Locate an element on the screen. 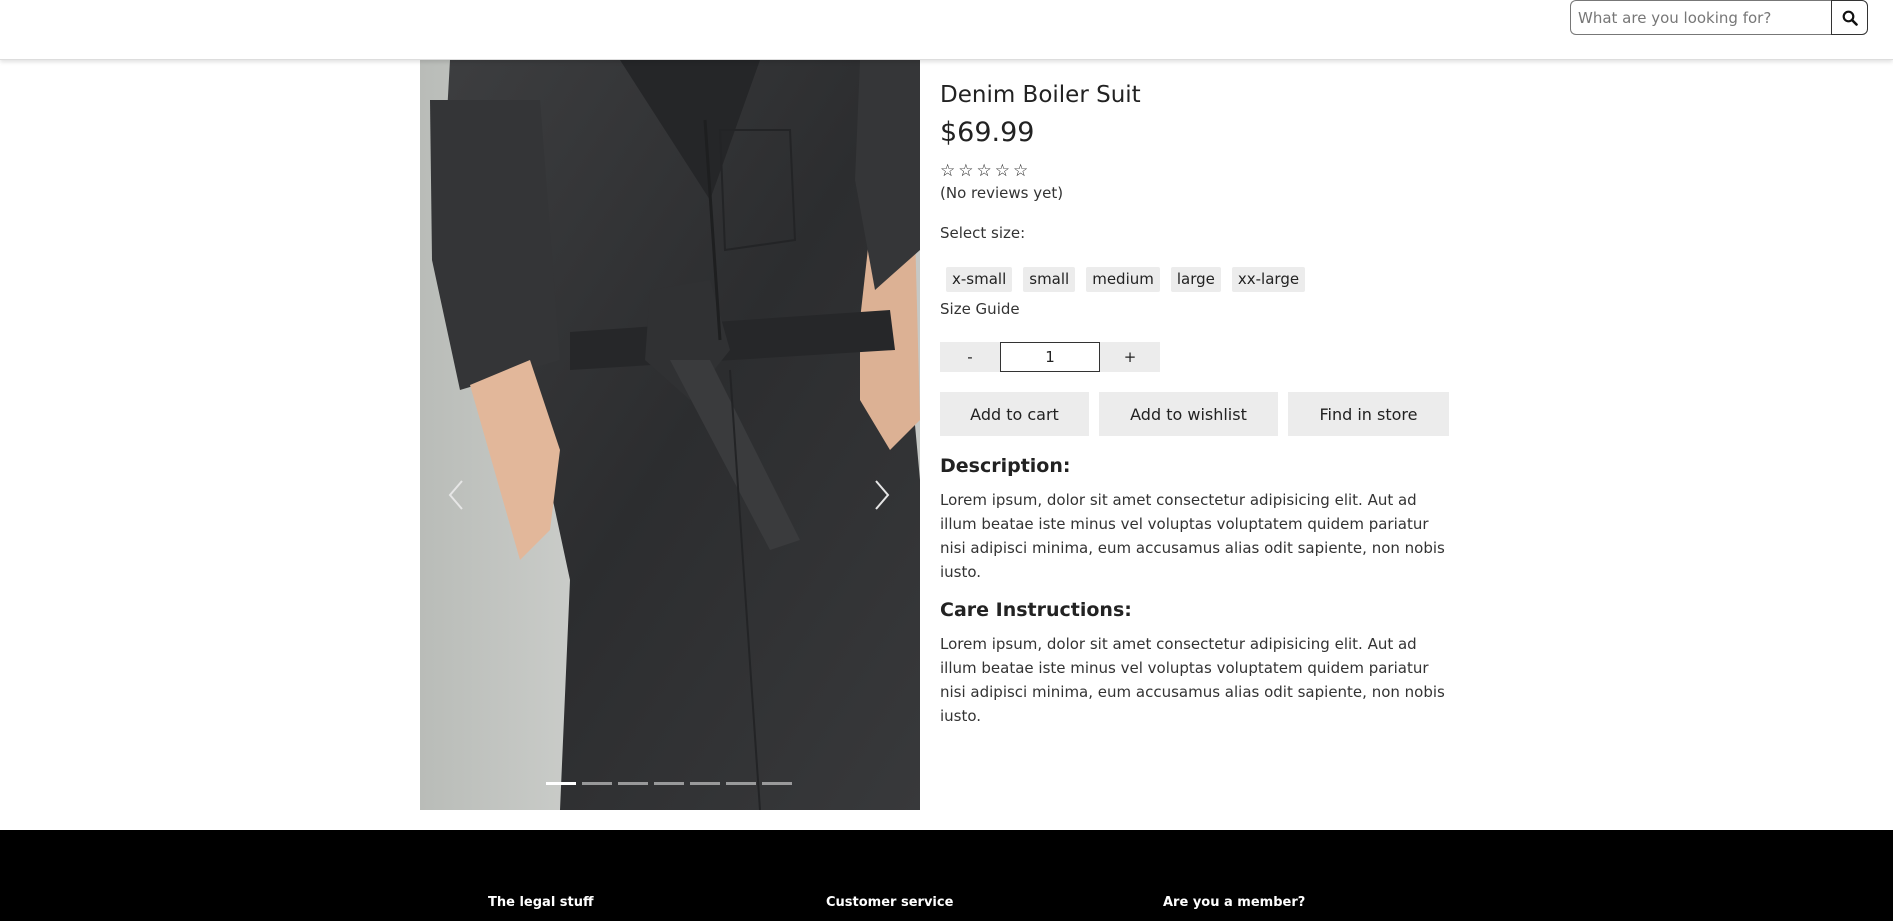 The width and height of the screenshot is (1893, 921). add-to-wishlist-button: Add to wishlist is located at coordinates (1188, 414).